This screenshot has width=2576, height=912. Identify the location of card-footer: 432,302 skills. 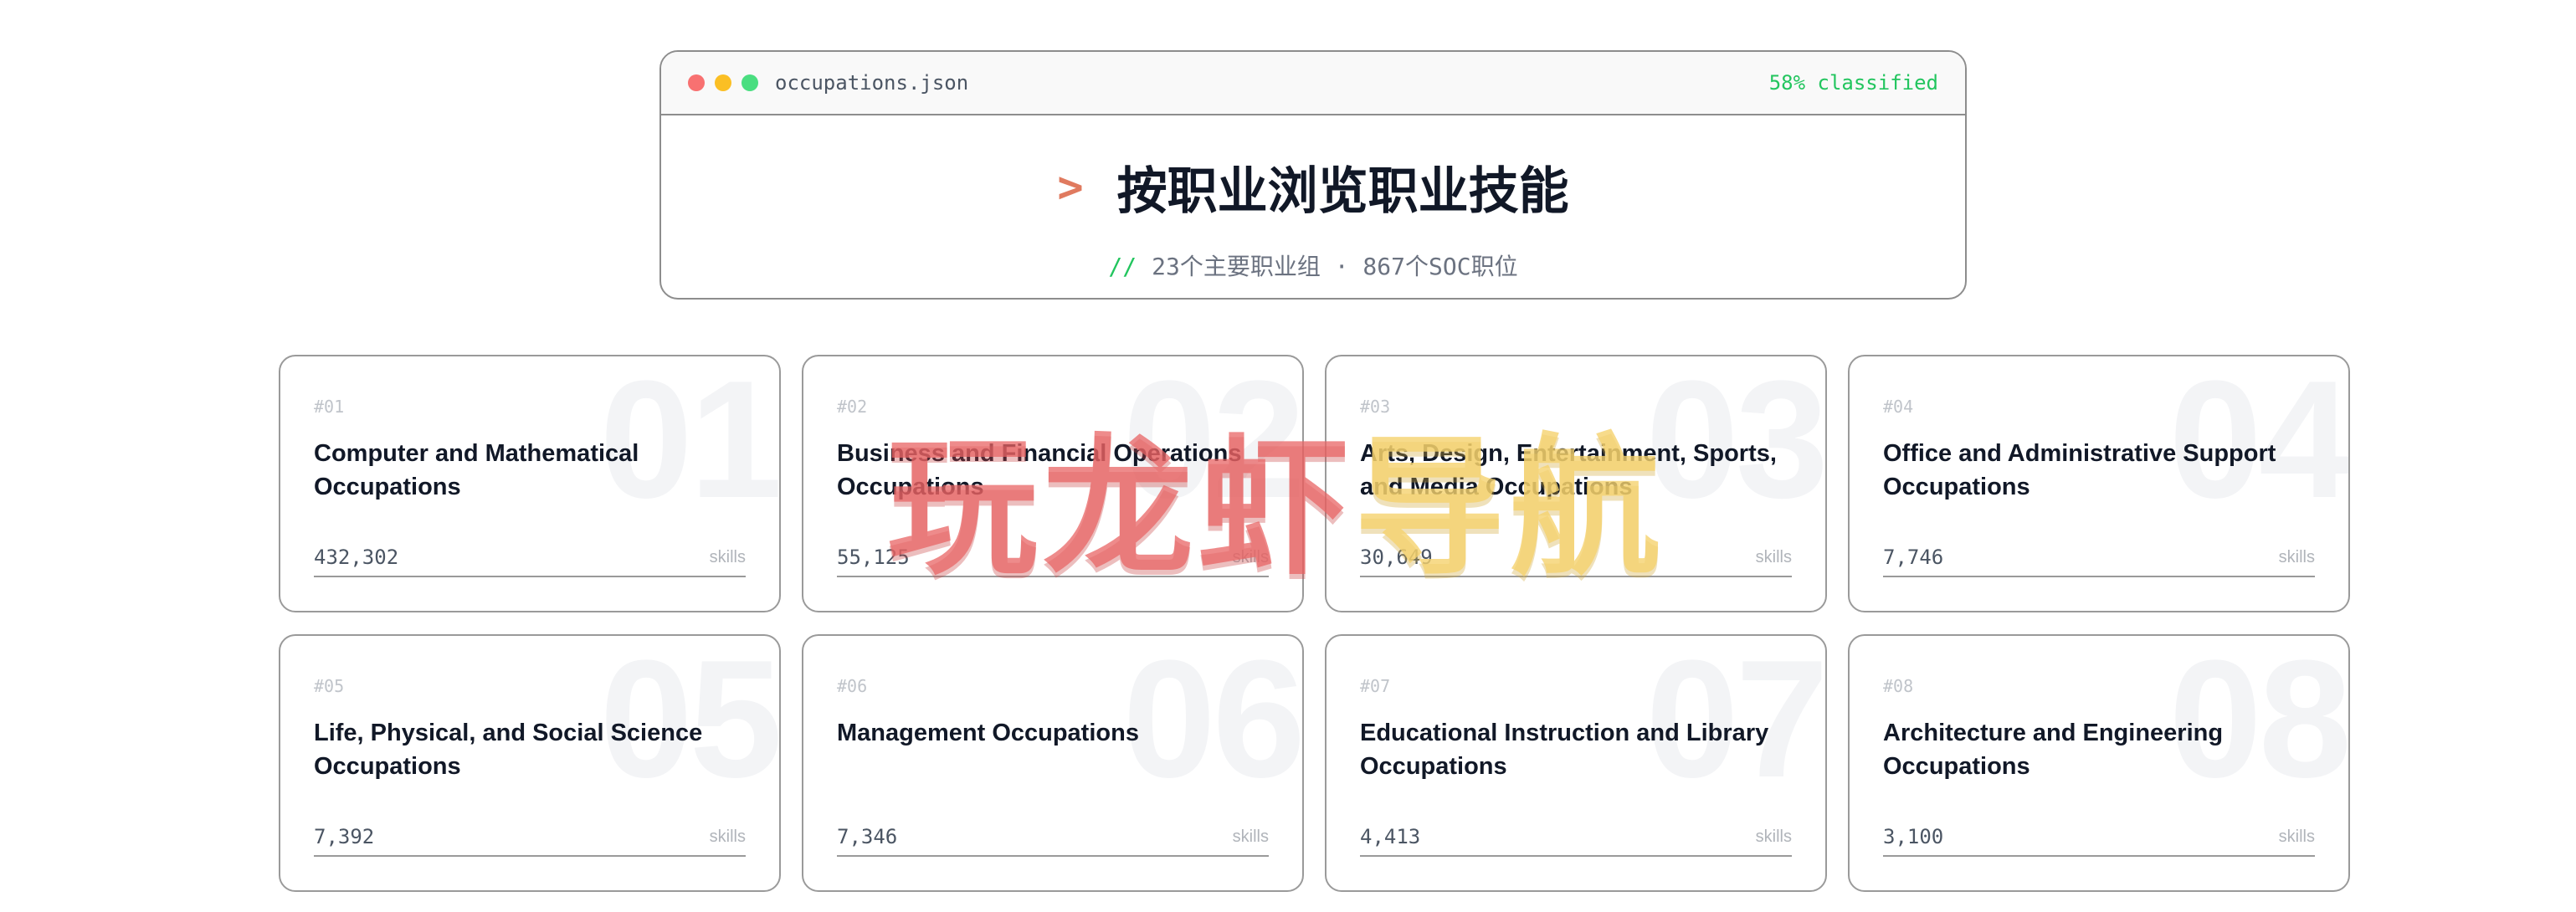
(530, 558).